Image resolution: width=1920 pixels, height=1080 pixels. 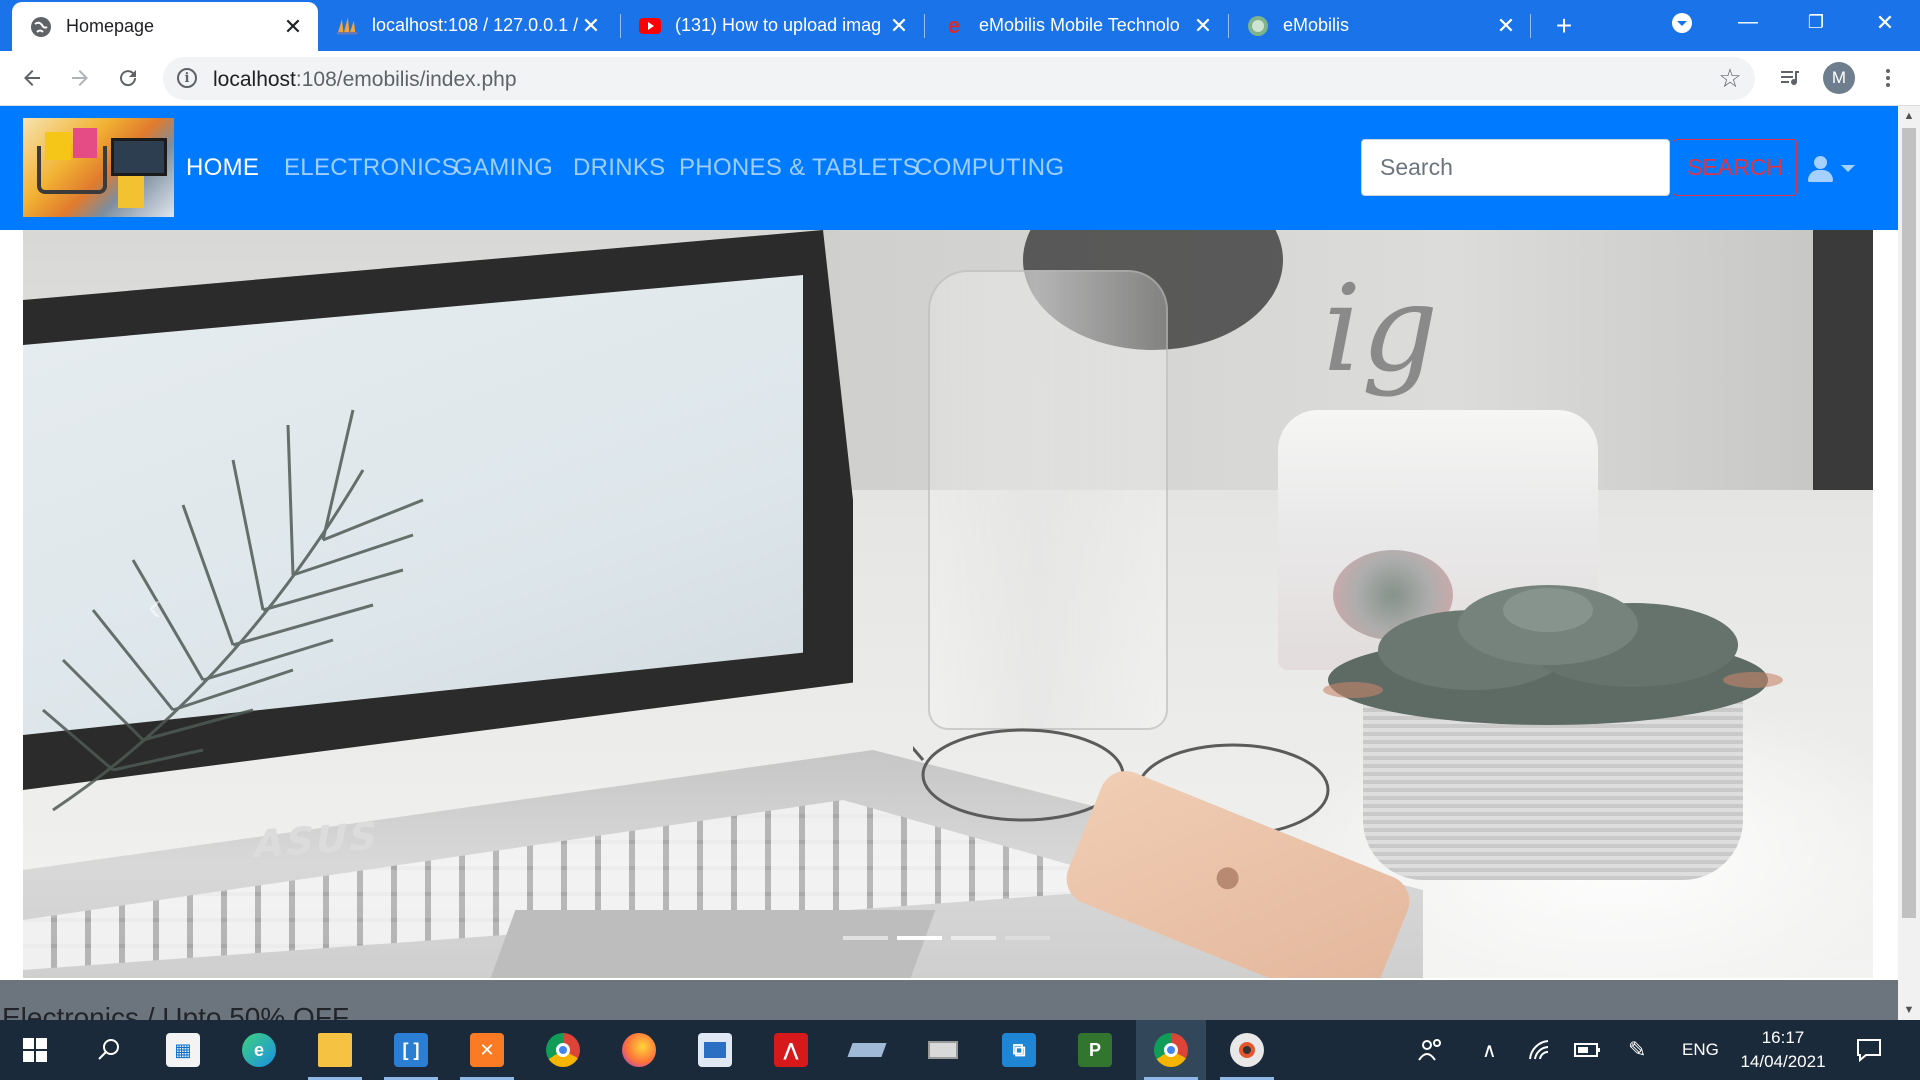 I want to click on user-icon, so click(x=1820, y=162).